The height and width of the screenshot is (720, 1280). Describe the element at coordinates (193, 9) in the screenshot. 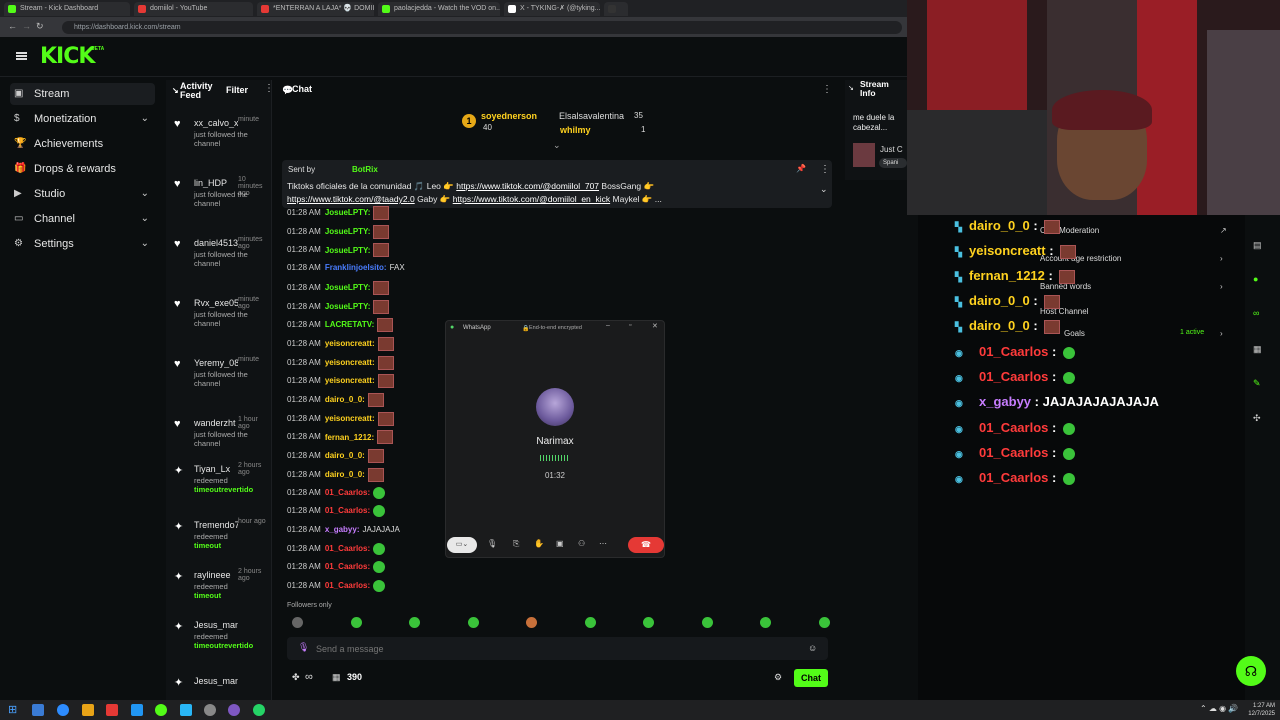

I see `browser-tab: domiilol - YouTube` at that location.